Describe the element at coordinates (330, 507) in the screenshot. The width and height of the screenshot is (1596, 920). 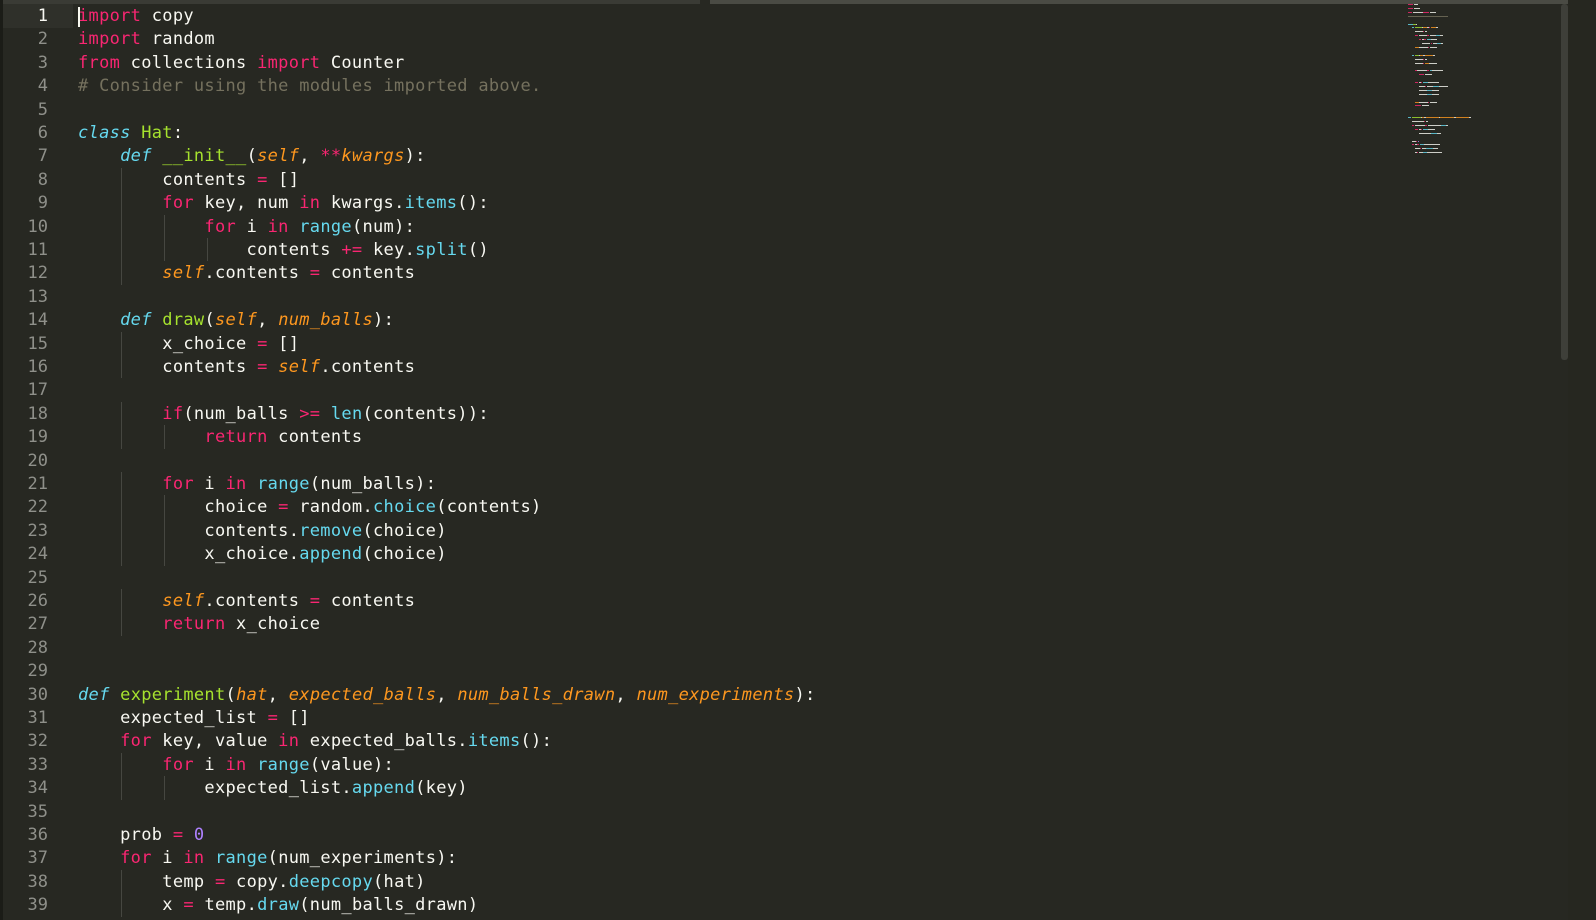
I see `code-token: random.` at that location.